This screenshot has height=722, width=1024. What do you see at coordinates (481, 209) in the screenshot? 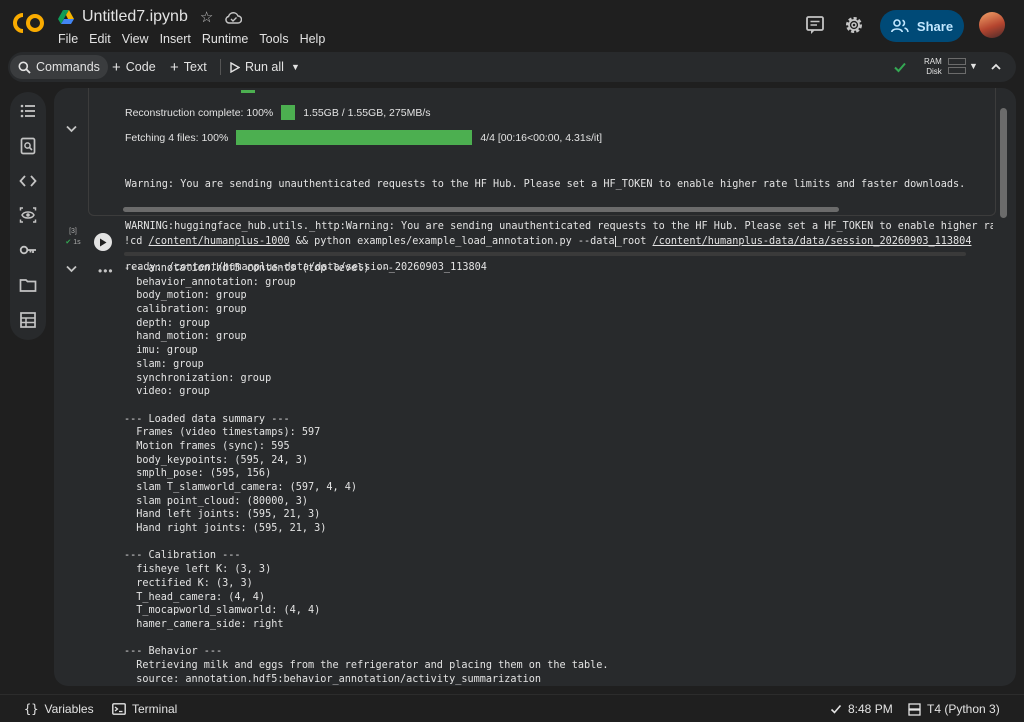
I see `horizontal-scrollbar` at bounding box center [481, 209].